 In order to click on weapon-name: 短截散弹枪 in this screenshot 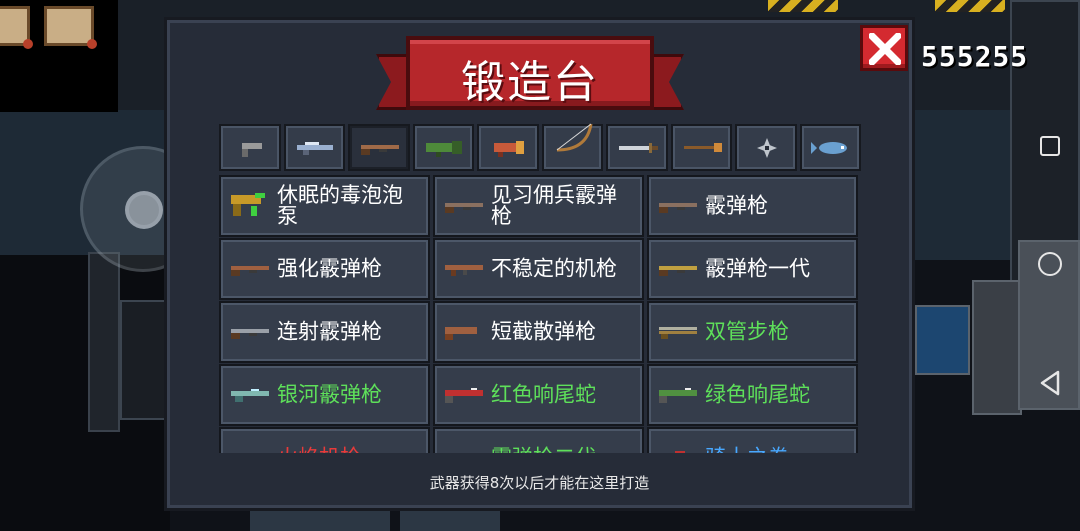, I will do `click(543, 331)`.